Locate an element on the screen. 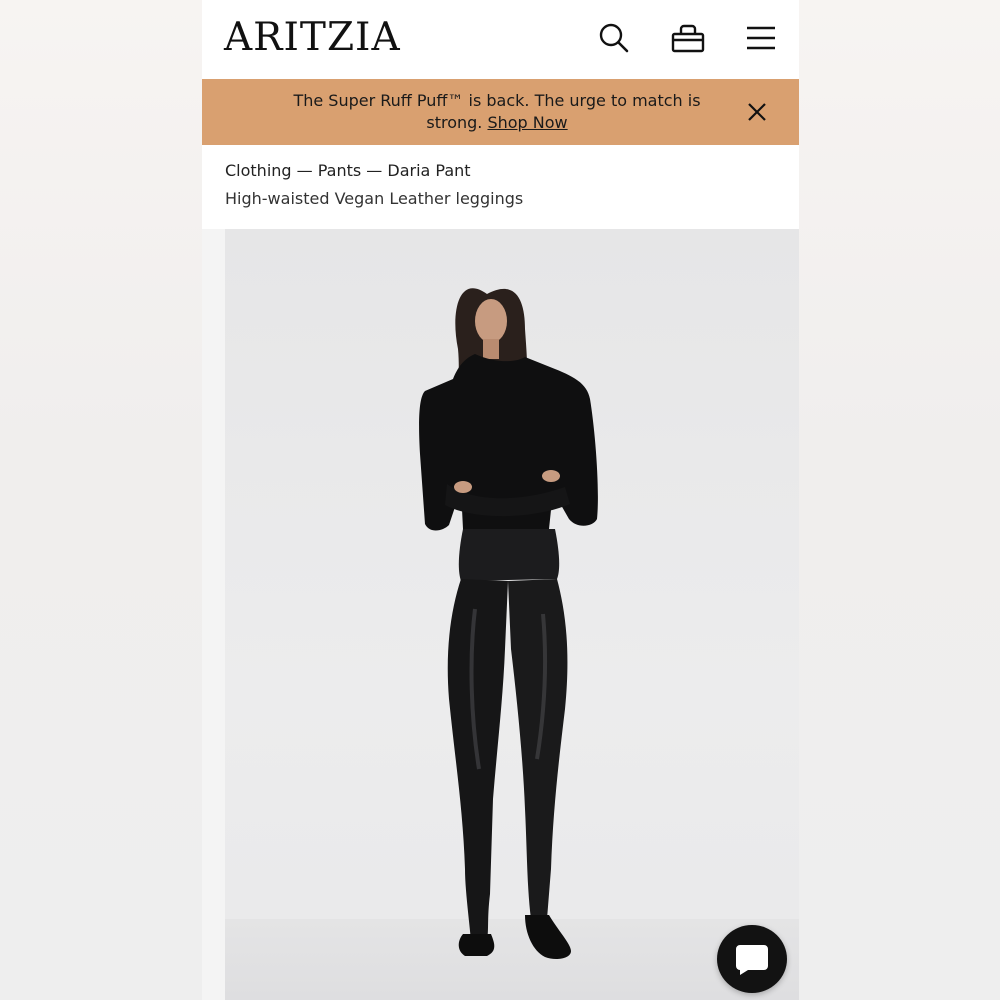 The width and height of the screenshot is (1000, 1000). image-gutter is located at coordinates (213, 614).